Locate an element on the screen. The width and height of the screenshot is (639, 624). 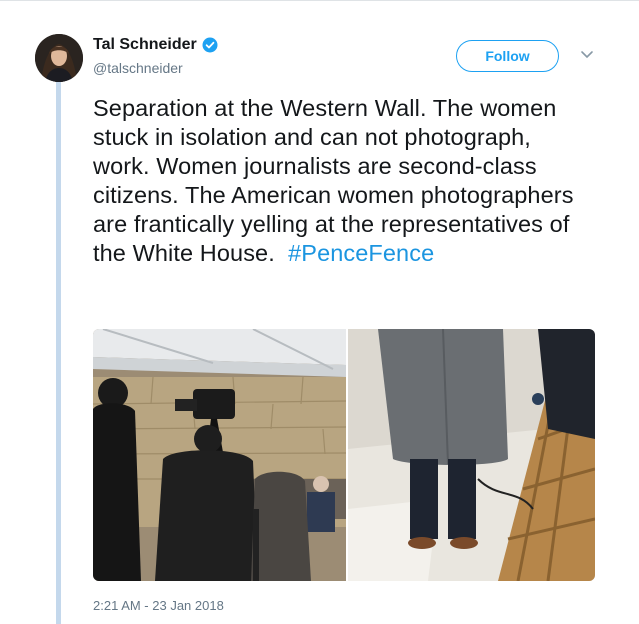
chevron-down-icon is located at coordinates (587, 55).